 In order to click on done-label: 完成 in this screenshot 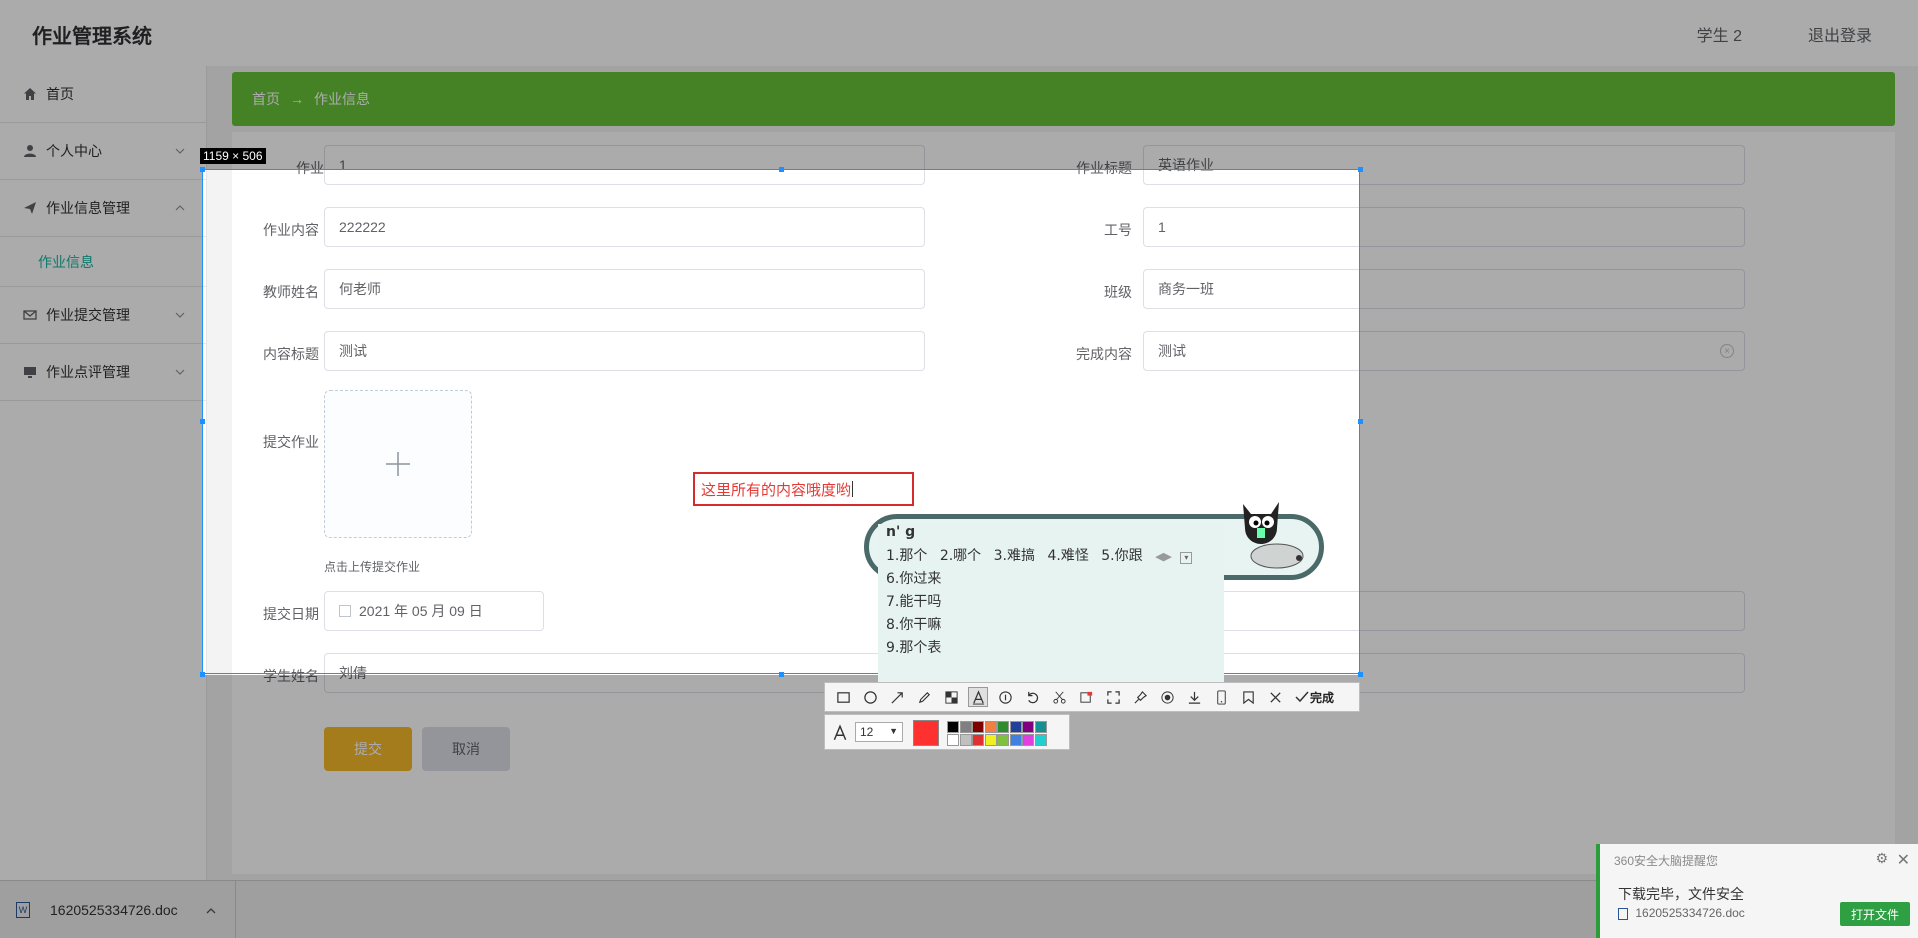, I will do `click(1322, 697)`.